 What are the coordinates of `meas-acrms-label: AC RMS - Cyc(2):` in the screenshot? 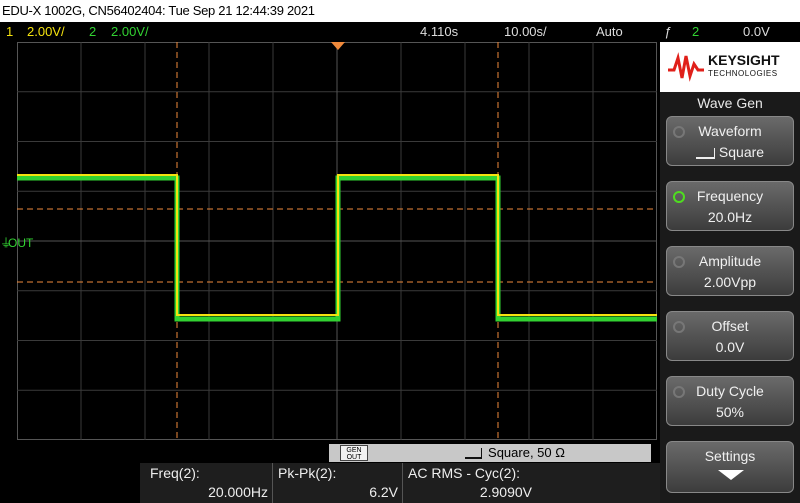 It's located at (464, 473).